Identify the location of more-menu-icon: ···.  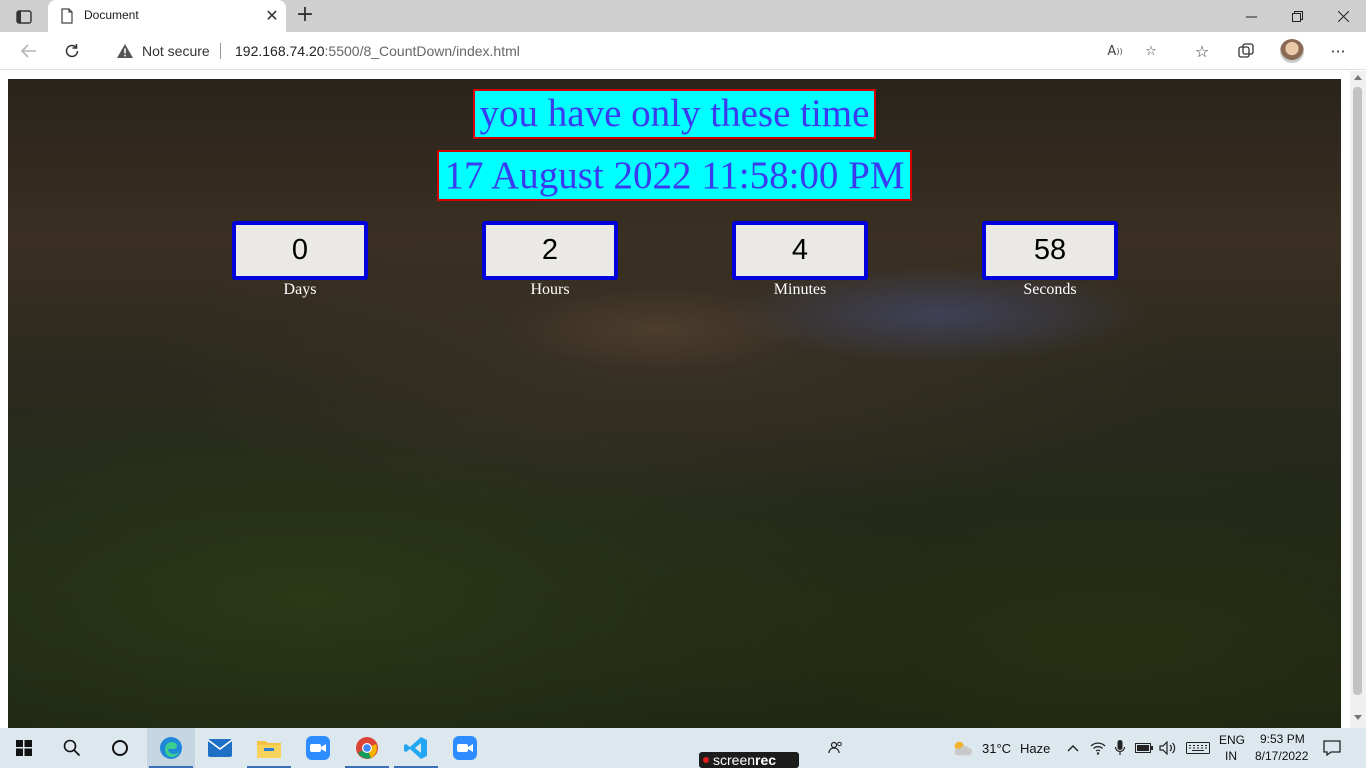
(1338, 51).